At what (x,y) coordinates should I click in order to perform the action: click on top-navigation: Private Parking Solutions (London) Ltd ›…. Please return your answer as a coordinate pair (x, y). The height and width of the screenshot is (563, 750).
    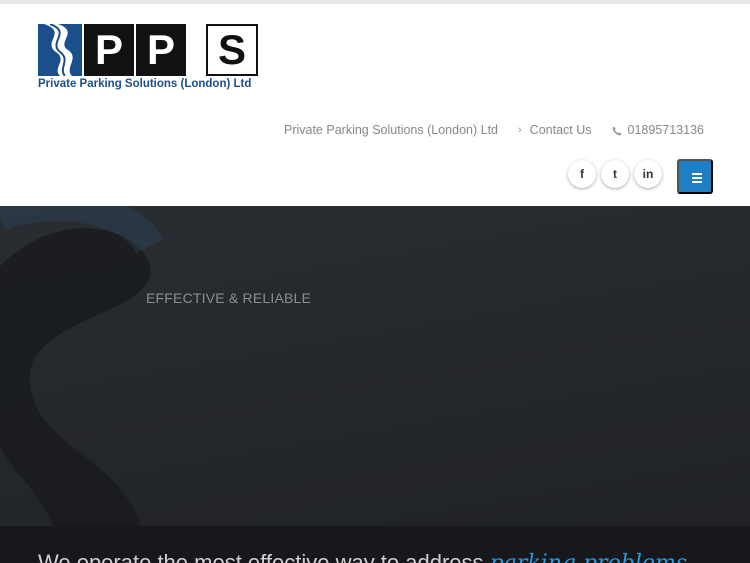
    Looking at the image, I should click on (494, 130).